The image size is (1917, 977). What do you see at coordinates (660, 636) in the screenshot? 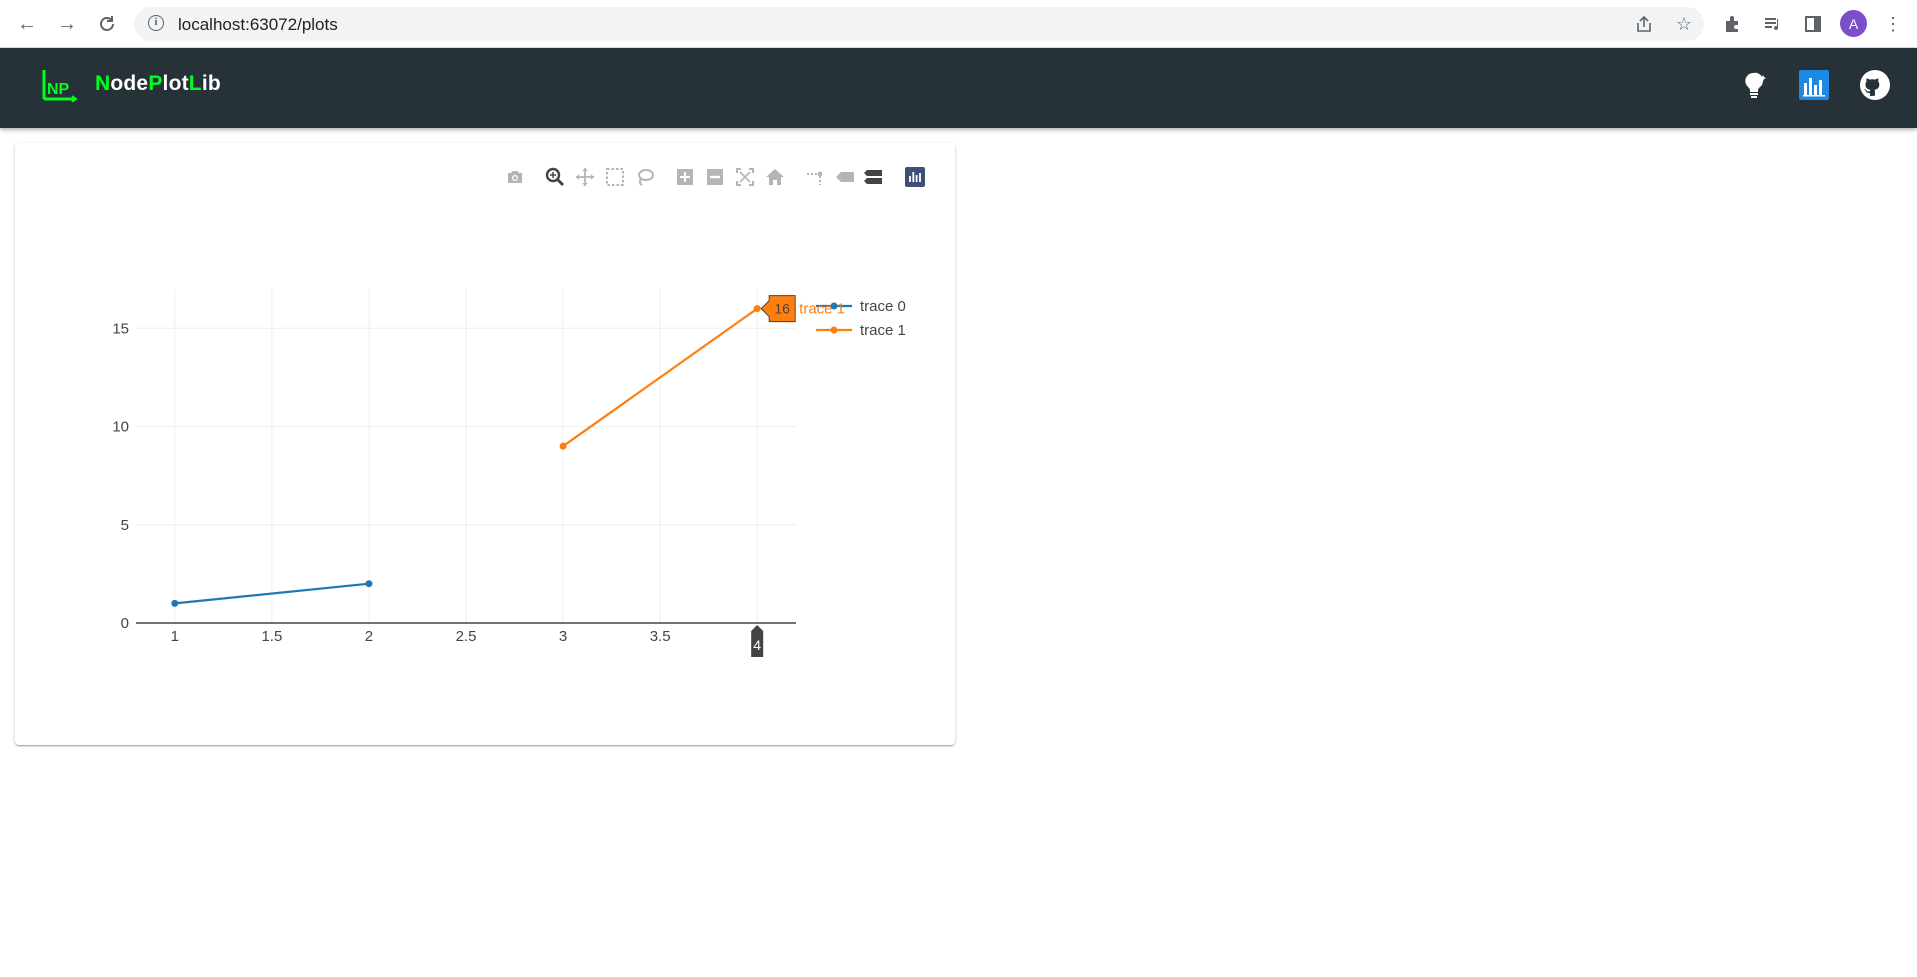
I see `x-tick-label: 3.5` at bounding box center [660, 636].